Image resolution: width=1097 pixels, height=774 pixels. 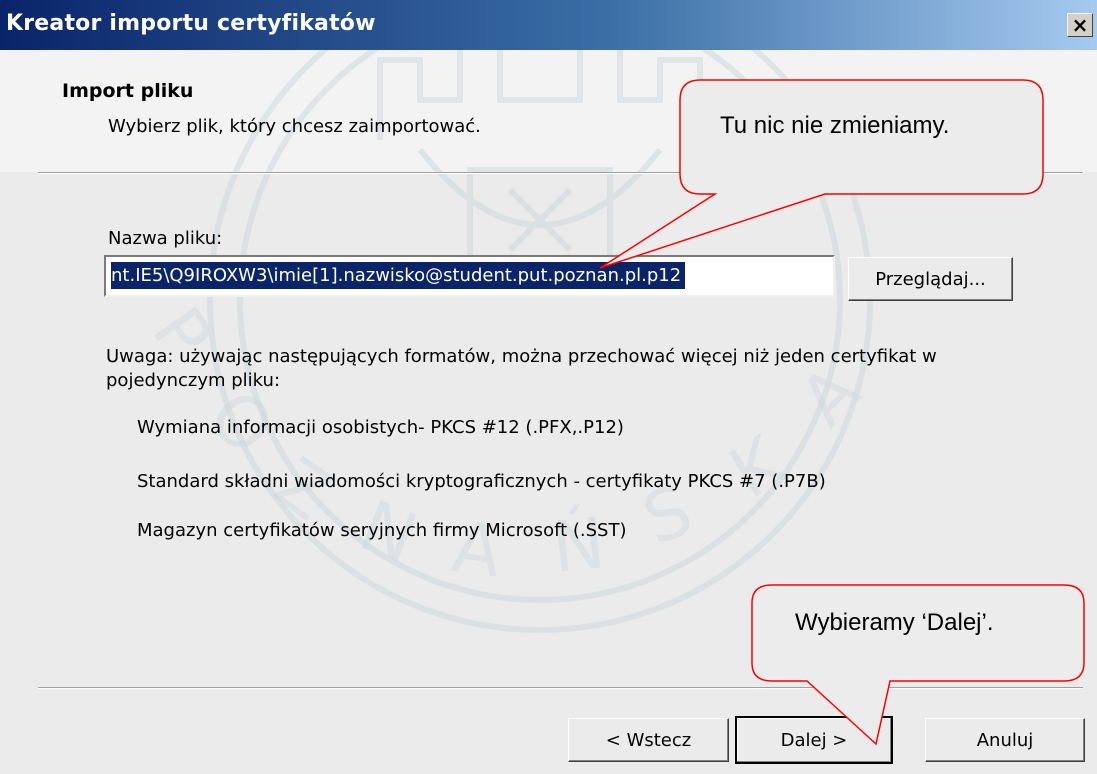 What do you see at coordinates (758, 466) in the screenshot?
I see `svg-text: K` at bounding box center [758, 466].